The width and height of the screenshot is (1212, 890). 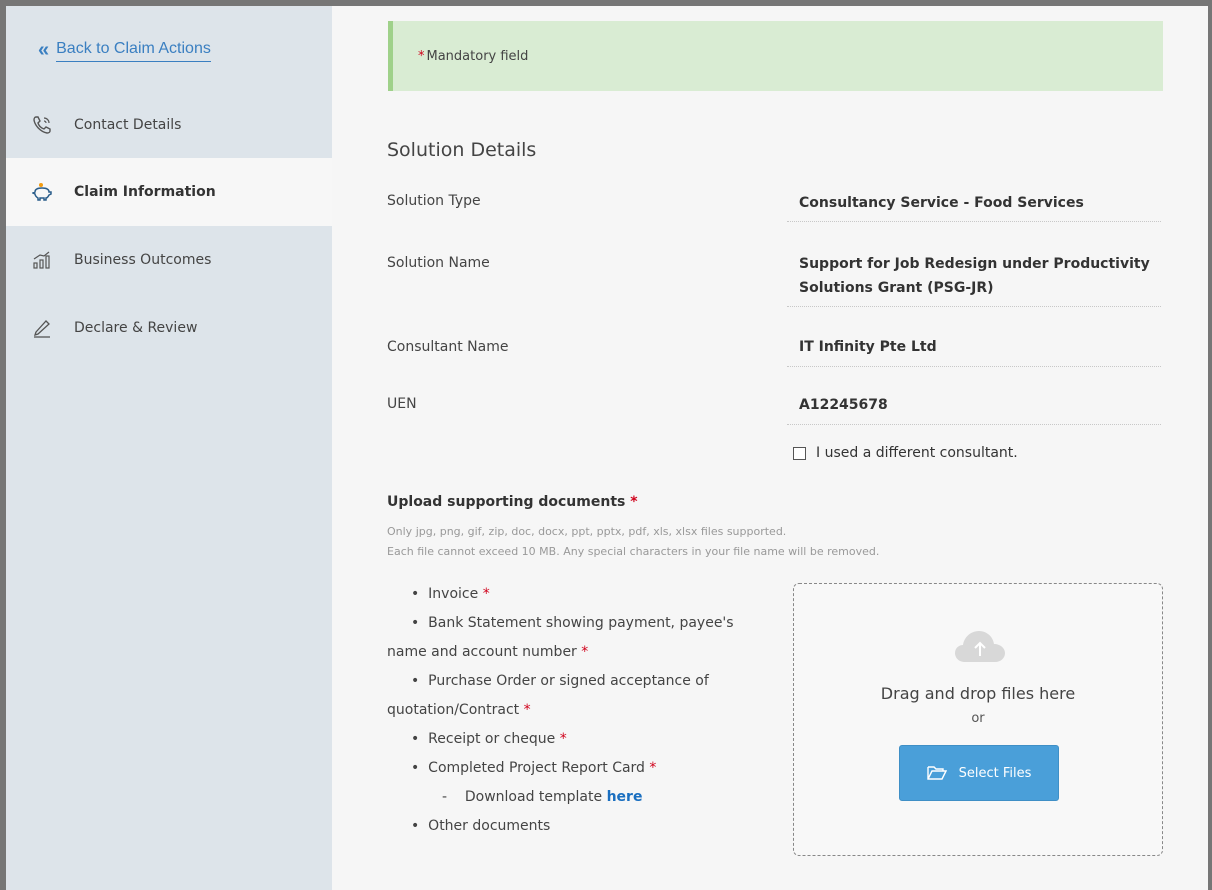 What do you see at coordinates (145, 192) in the screenshot?
I see `sidebar-item-label: Claim Information` at bounding box center [145, 192].